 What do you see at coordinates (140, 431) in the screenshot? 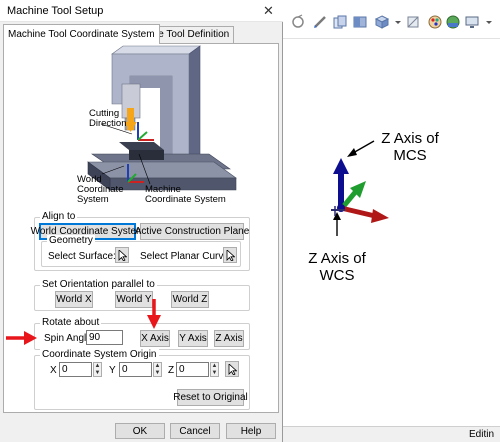
I see `ok-button: OK` at bounding box center [140, 431].